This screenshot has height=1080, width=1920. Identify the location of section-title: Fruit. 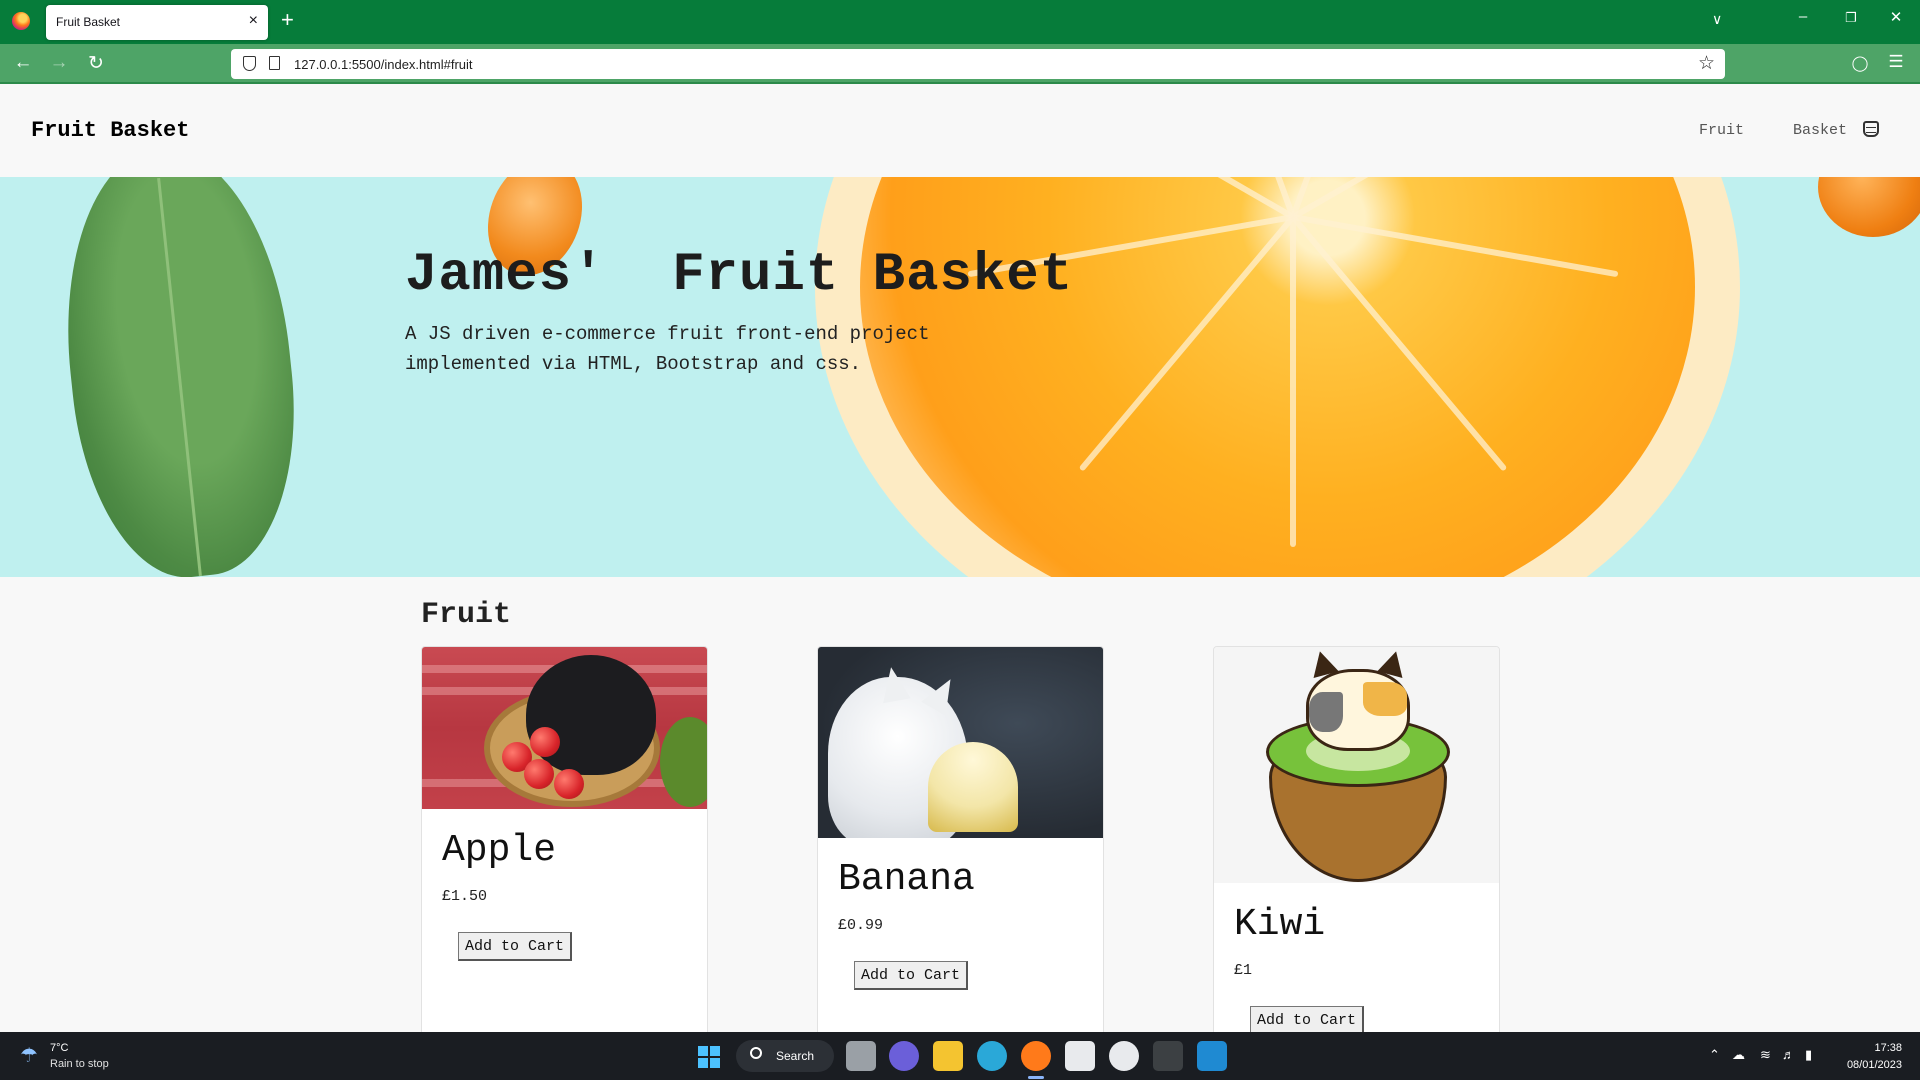
(466, 615).